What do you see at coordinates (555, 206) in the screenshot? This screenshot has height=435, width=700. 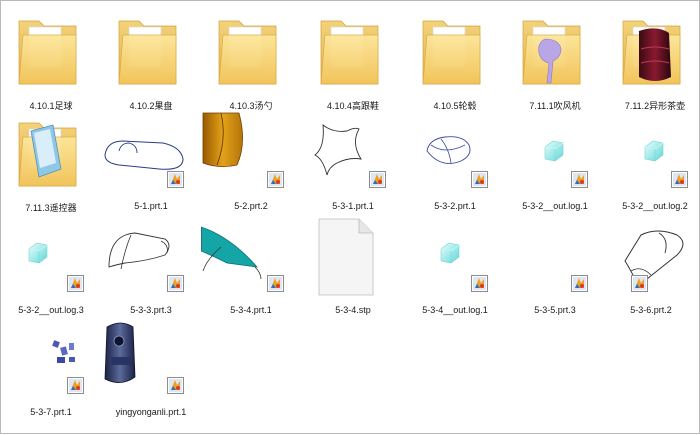 I see `file-name: 5-3-2__out.log.1` at bounding box center [555, 206].